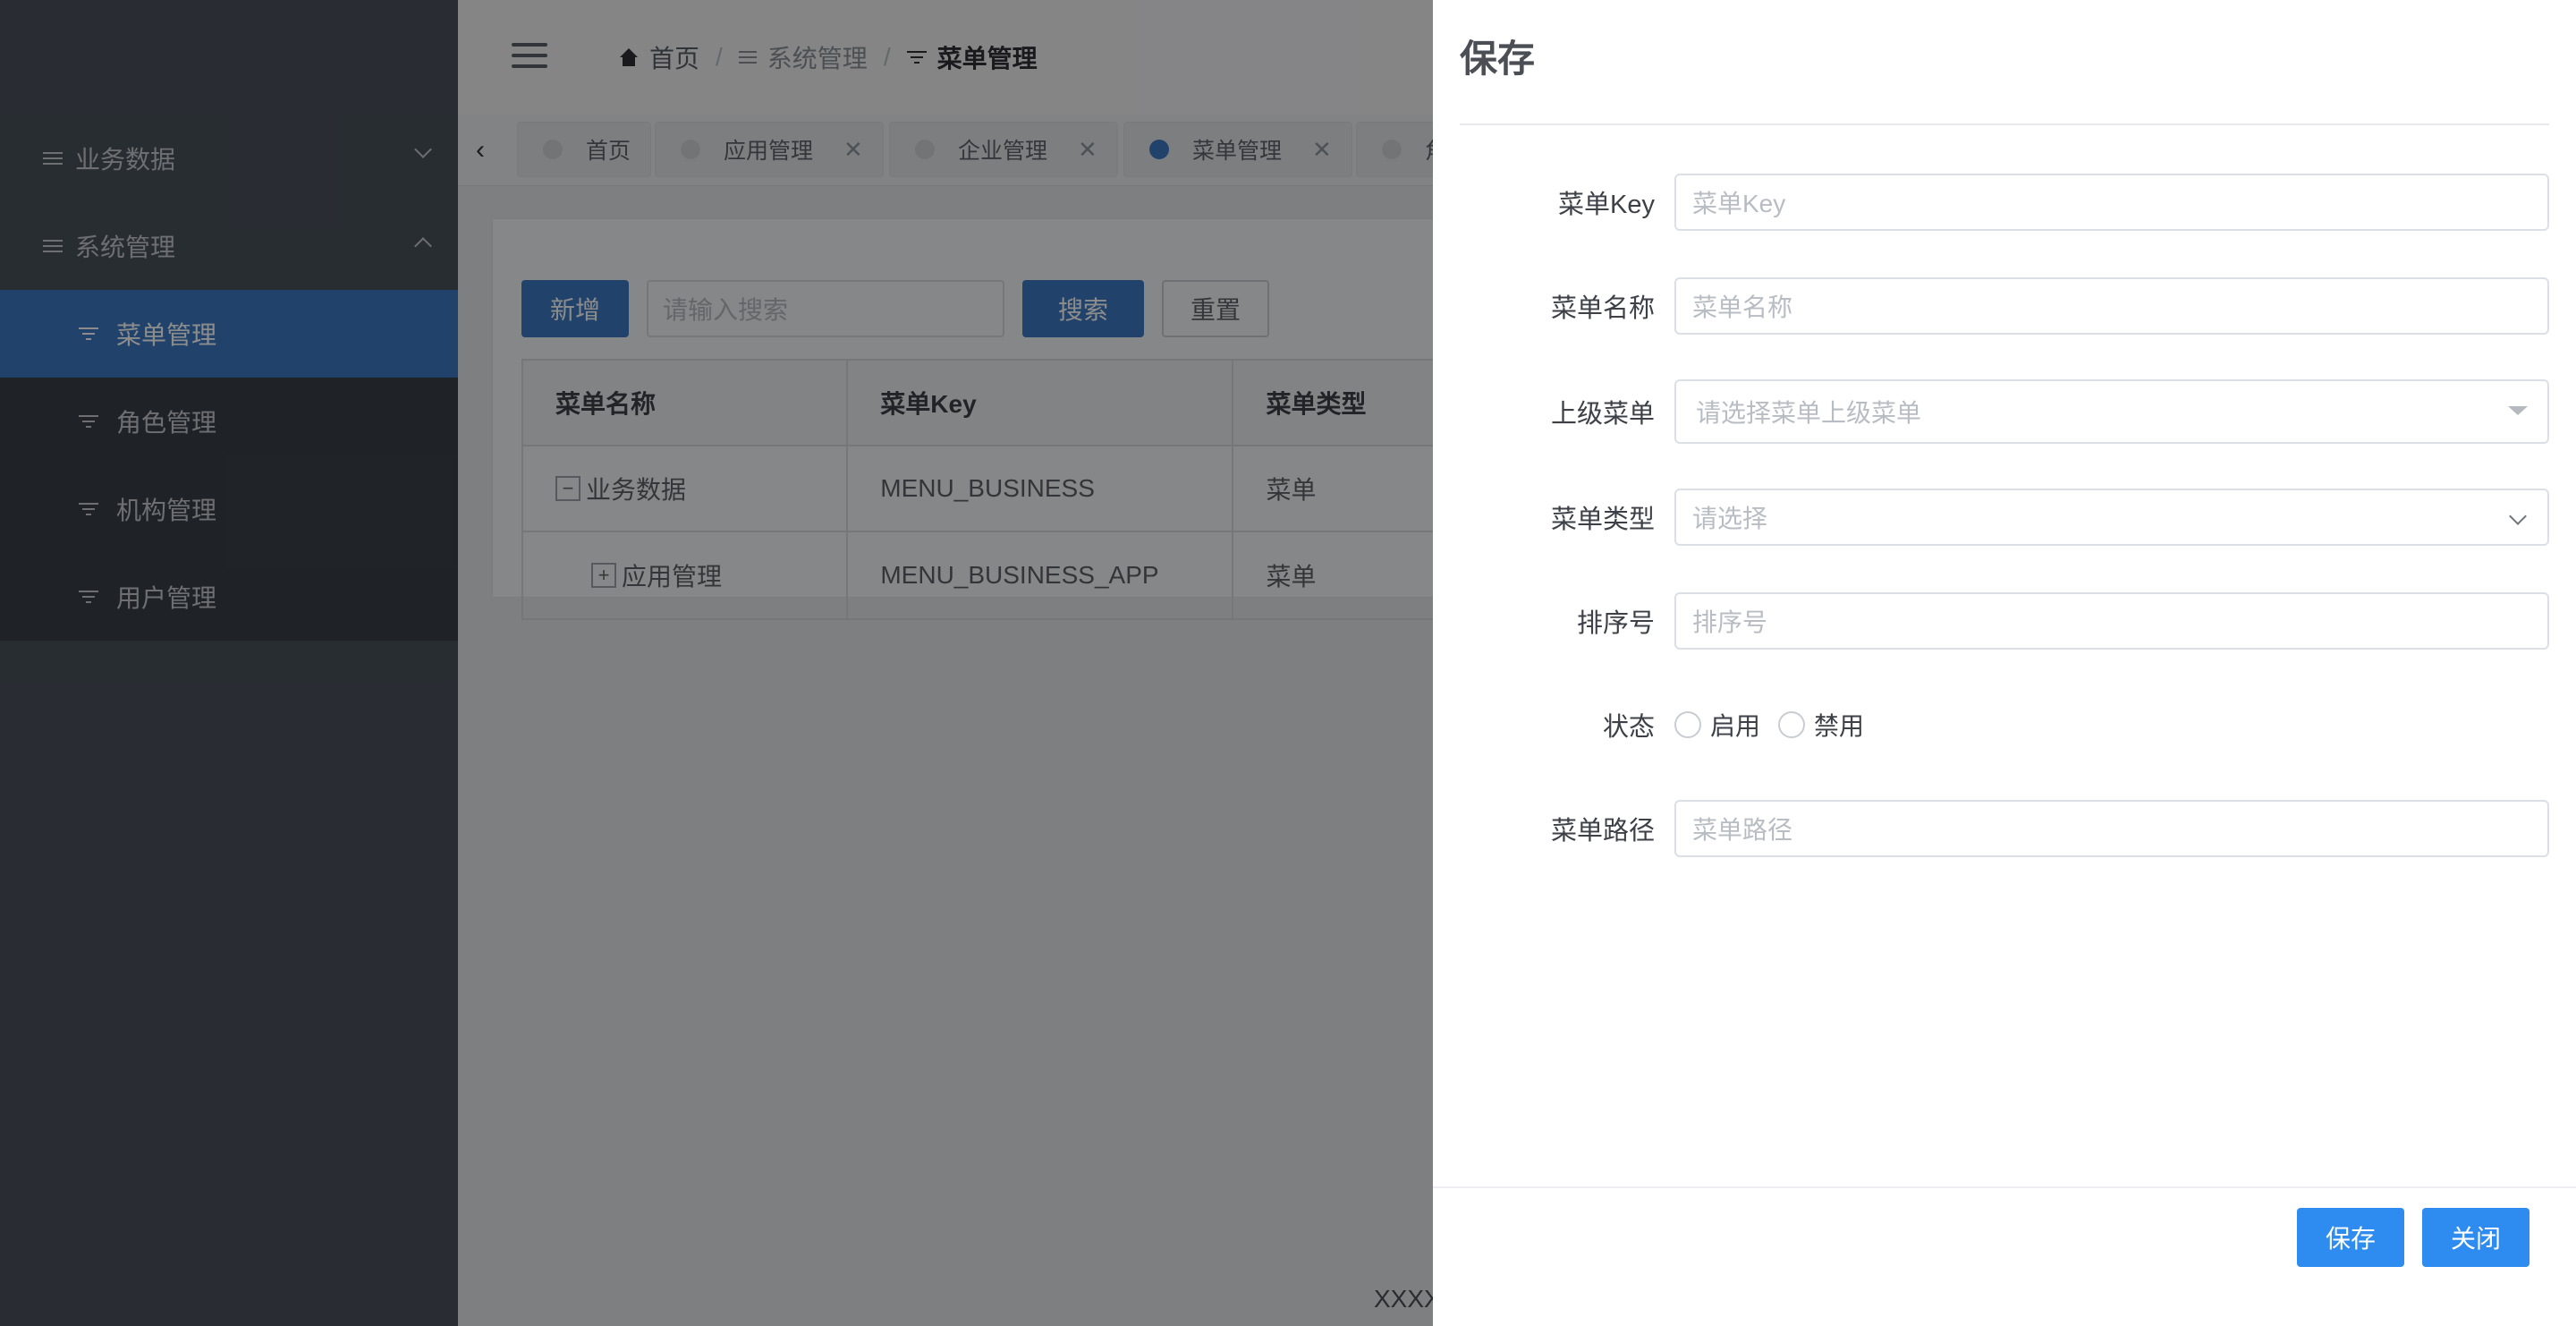 Image resolution: width=2576 pixels, height=1326 pixels. I want to click on field-label: 上级菜单, so click(1602, 414).